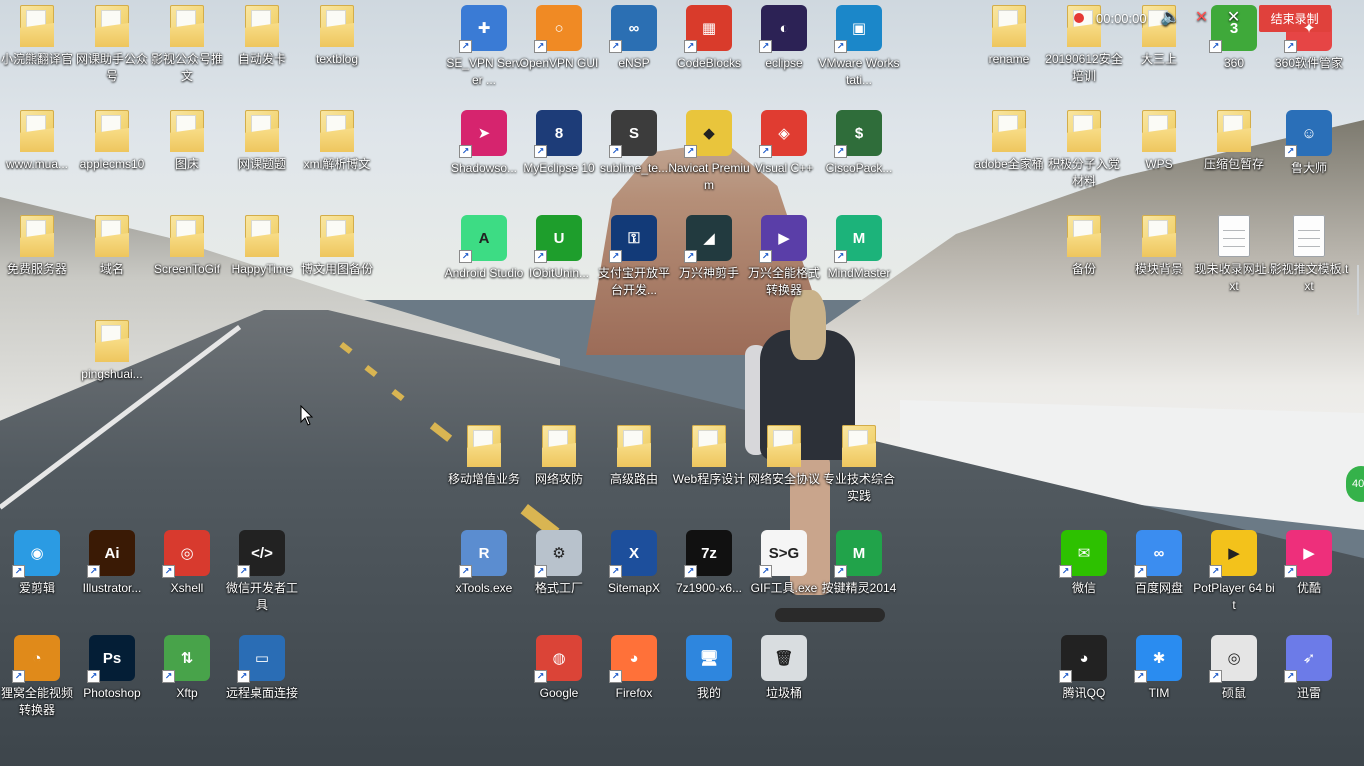  I want to click on desktop-icon-folder-beifen: 备份, so click(1084, 246).